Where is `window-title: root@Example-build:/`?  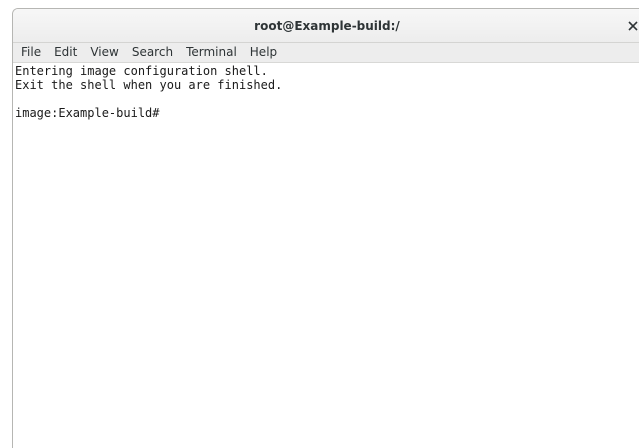 window-title: root@Example-build:/ is located at coordinates (327, 26).